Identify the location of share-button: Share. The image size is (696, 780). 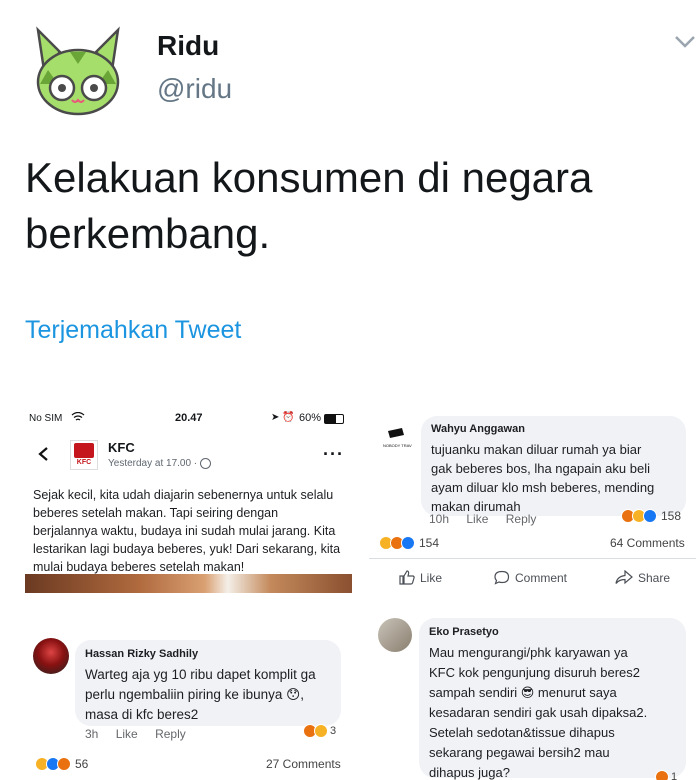
(642, 577).